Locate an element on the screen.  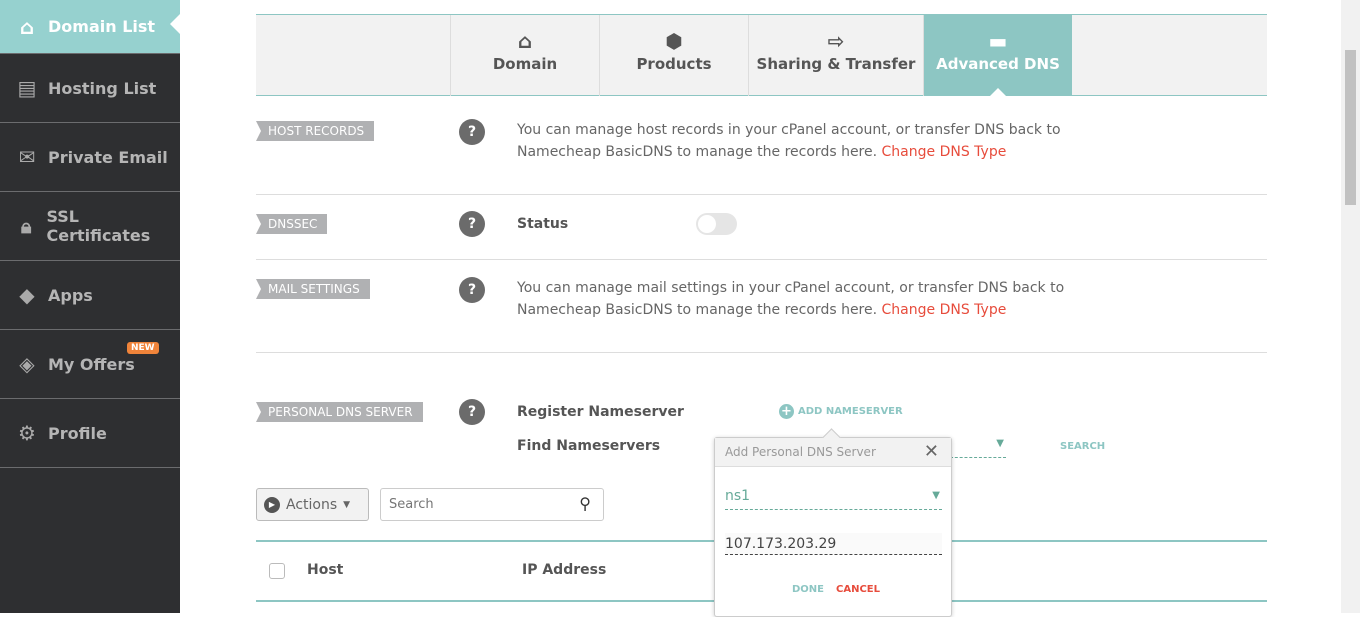
tab-sharing-transfer: ⇨ Sharing & Transfer is located at coordinates (835, 55).